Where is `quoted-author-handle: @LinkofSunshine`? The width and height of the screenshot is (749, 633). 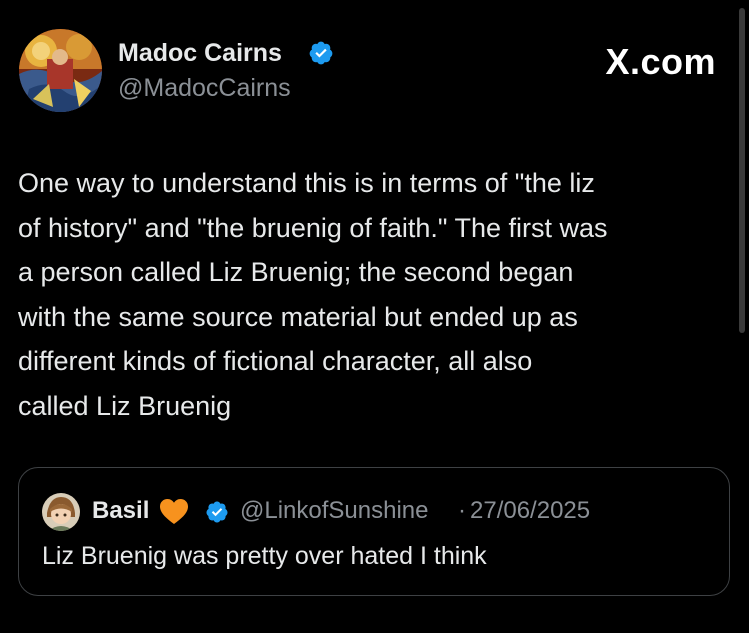
quoted-author-handle: @LinkofSunshine is located at coordinates (334, 511).